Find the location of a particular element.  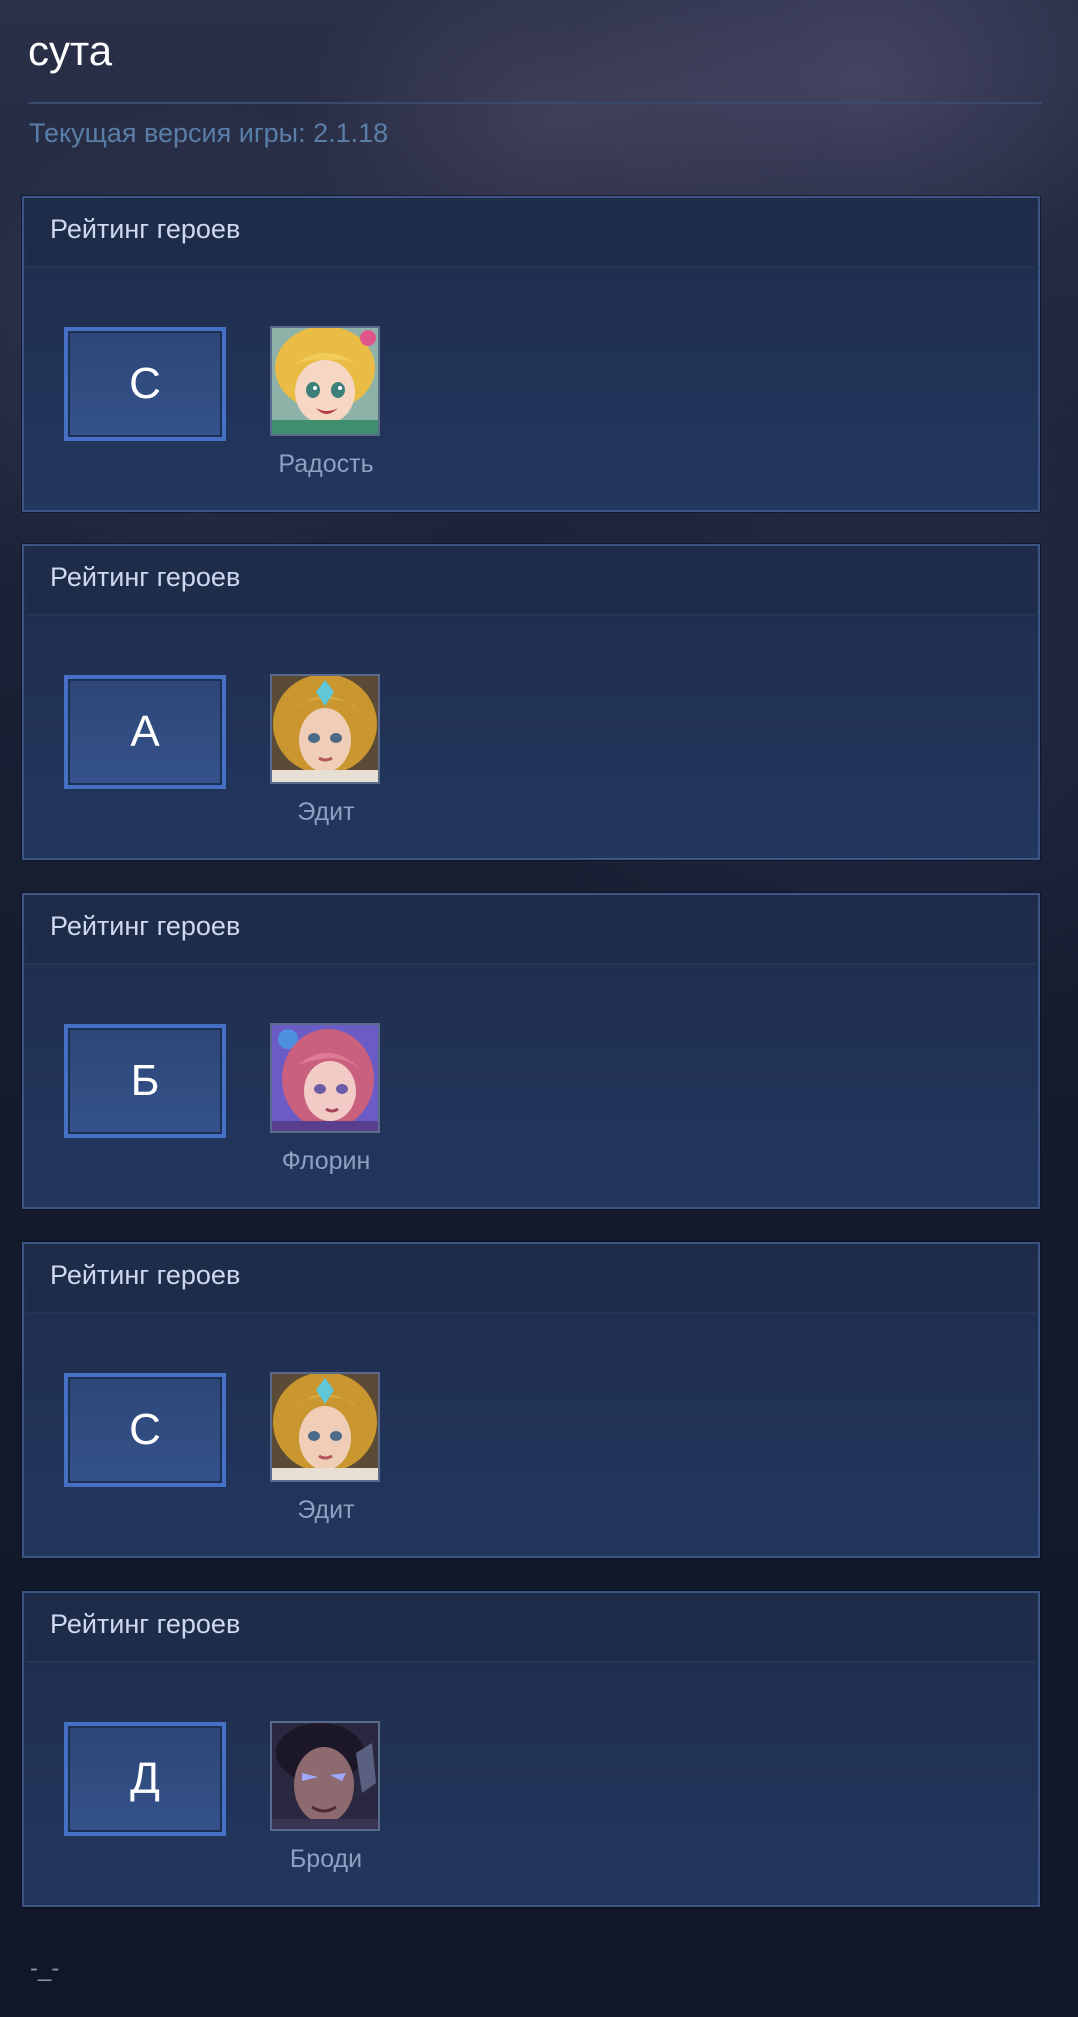

page-title: сута is located at coordinates (70, 50).